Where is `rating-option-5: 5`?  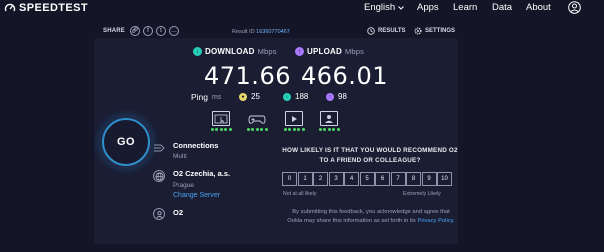
rating-option-5: 5 is located at coordinates (367, 179).